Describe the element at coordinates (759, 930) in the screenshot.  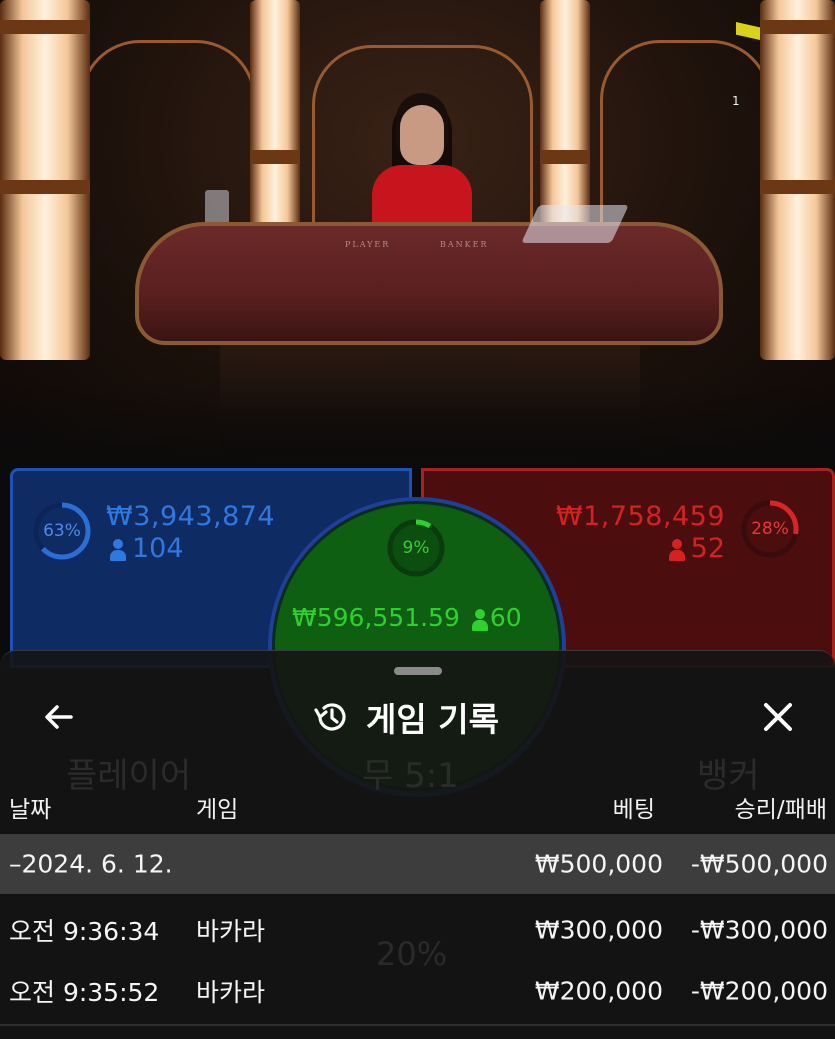
I see `row-result: -₩300,000` at that location.